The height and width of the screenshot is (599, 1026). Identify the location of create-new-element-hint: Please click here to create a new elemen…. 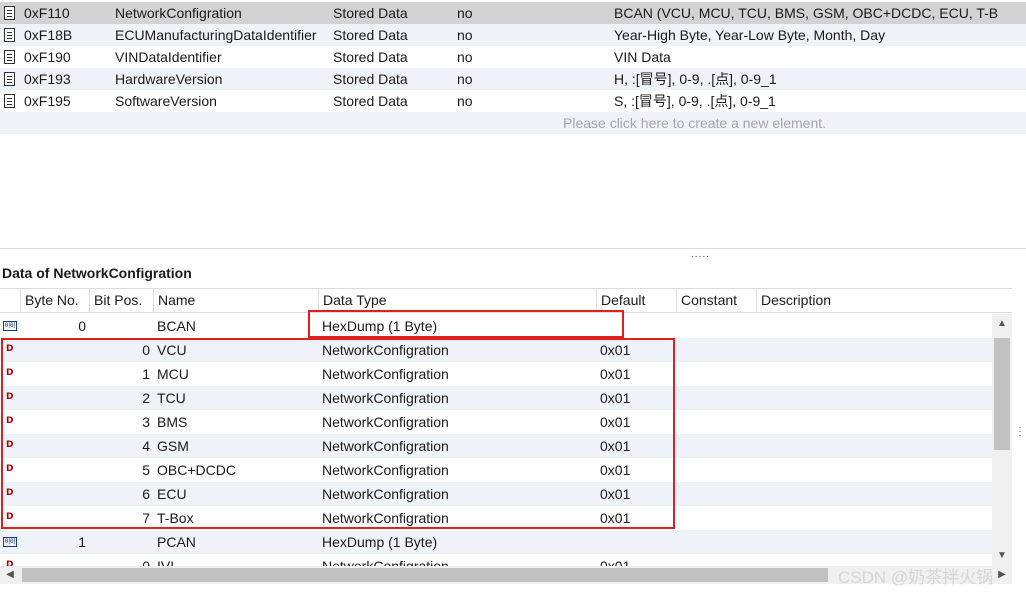
(694, 123).